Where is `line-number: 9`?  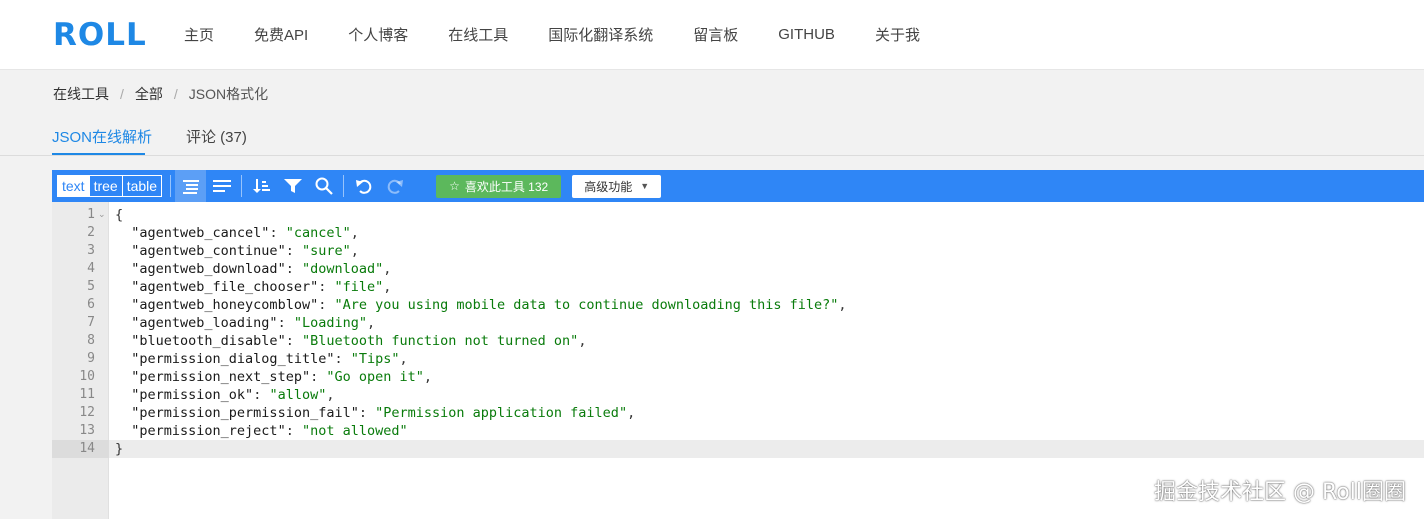 line-number: 9 is located at coordinates (91, 358).